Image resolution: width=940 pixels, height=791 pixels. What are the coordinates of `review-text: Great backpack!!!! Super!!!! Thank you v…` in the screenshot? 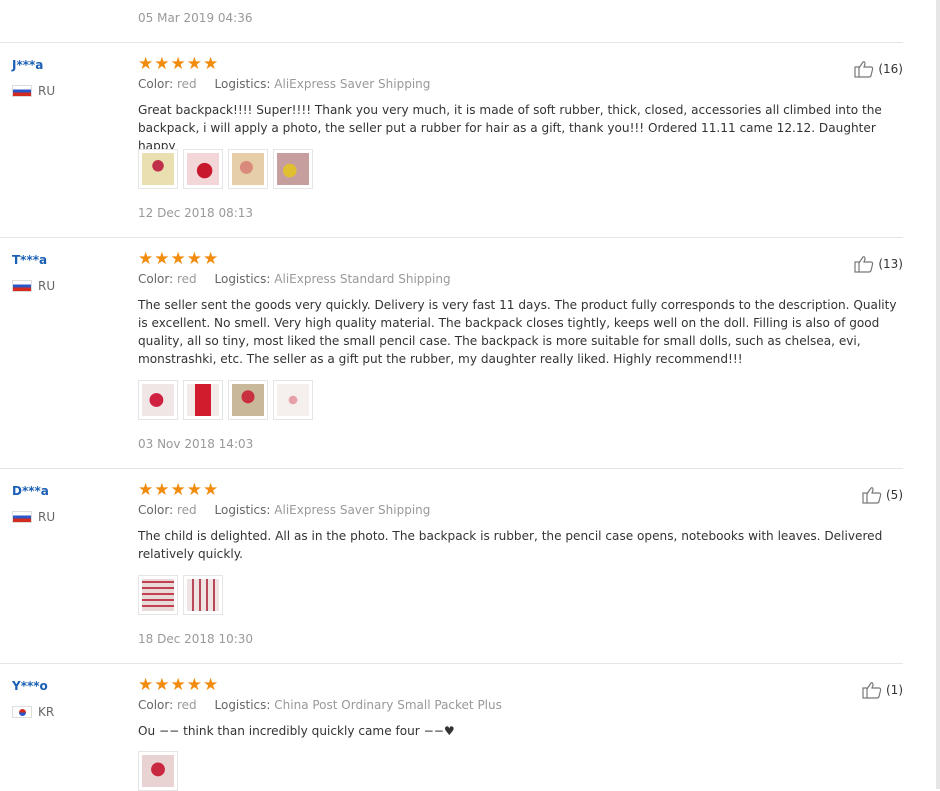 It's located at (510, 128).